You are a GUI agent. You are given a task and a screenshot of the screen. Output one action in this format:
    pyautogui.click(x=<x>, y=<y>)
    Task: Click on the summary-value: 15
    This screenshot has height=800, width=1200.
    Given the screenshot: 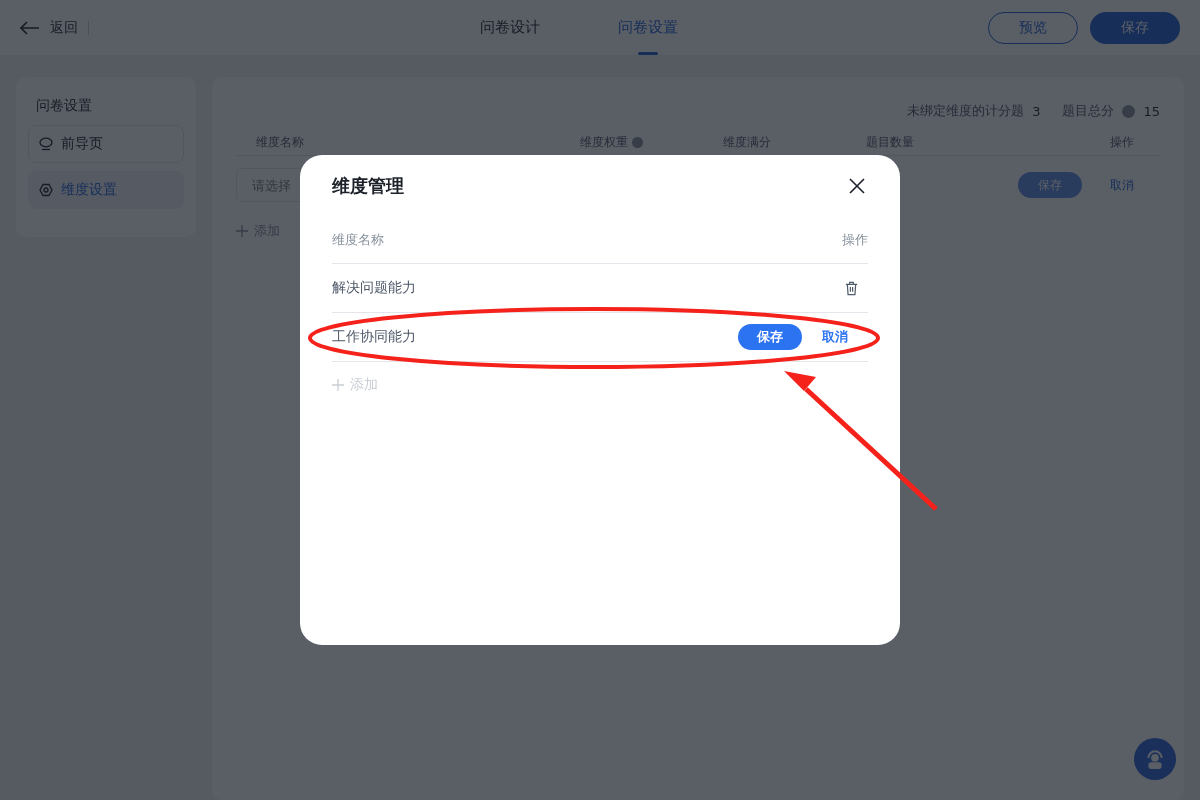 What is the action you would take?
    pyautogui.click(x=1151, y=111)
    